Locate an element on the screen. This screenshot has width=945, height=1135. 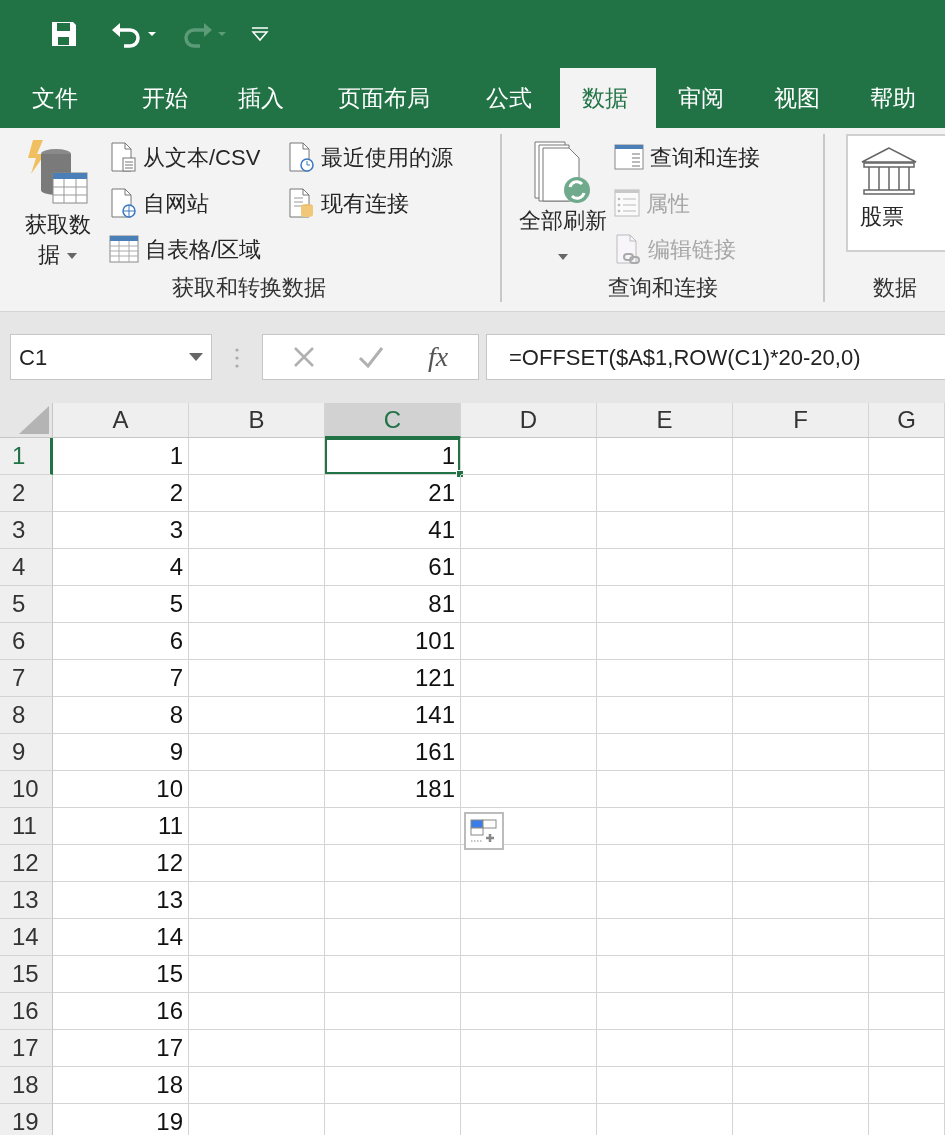
column-header: B is located at coordinates (257, 420).